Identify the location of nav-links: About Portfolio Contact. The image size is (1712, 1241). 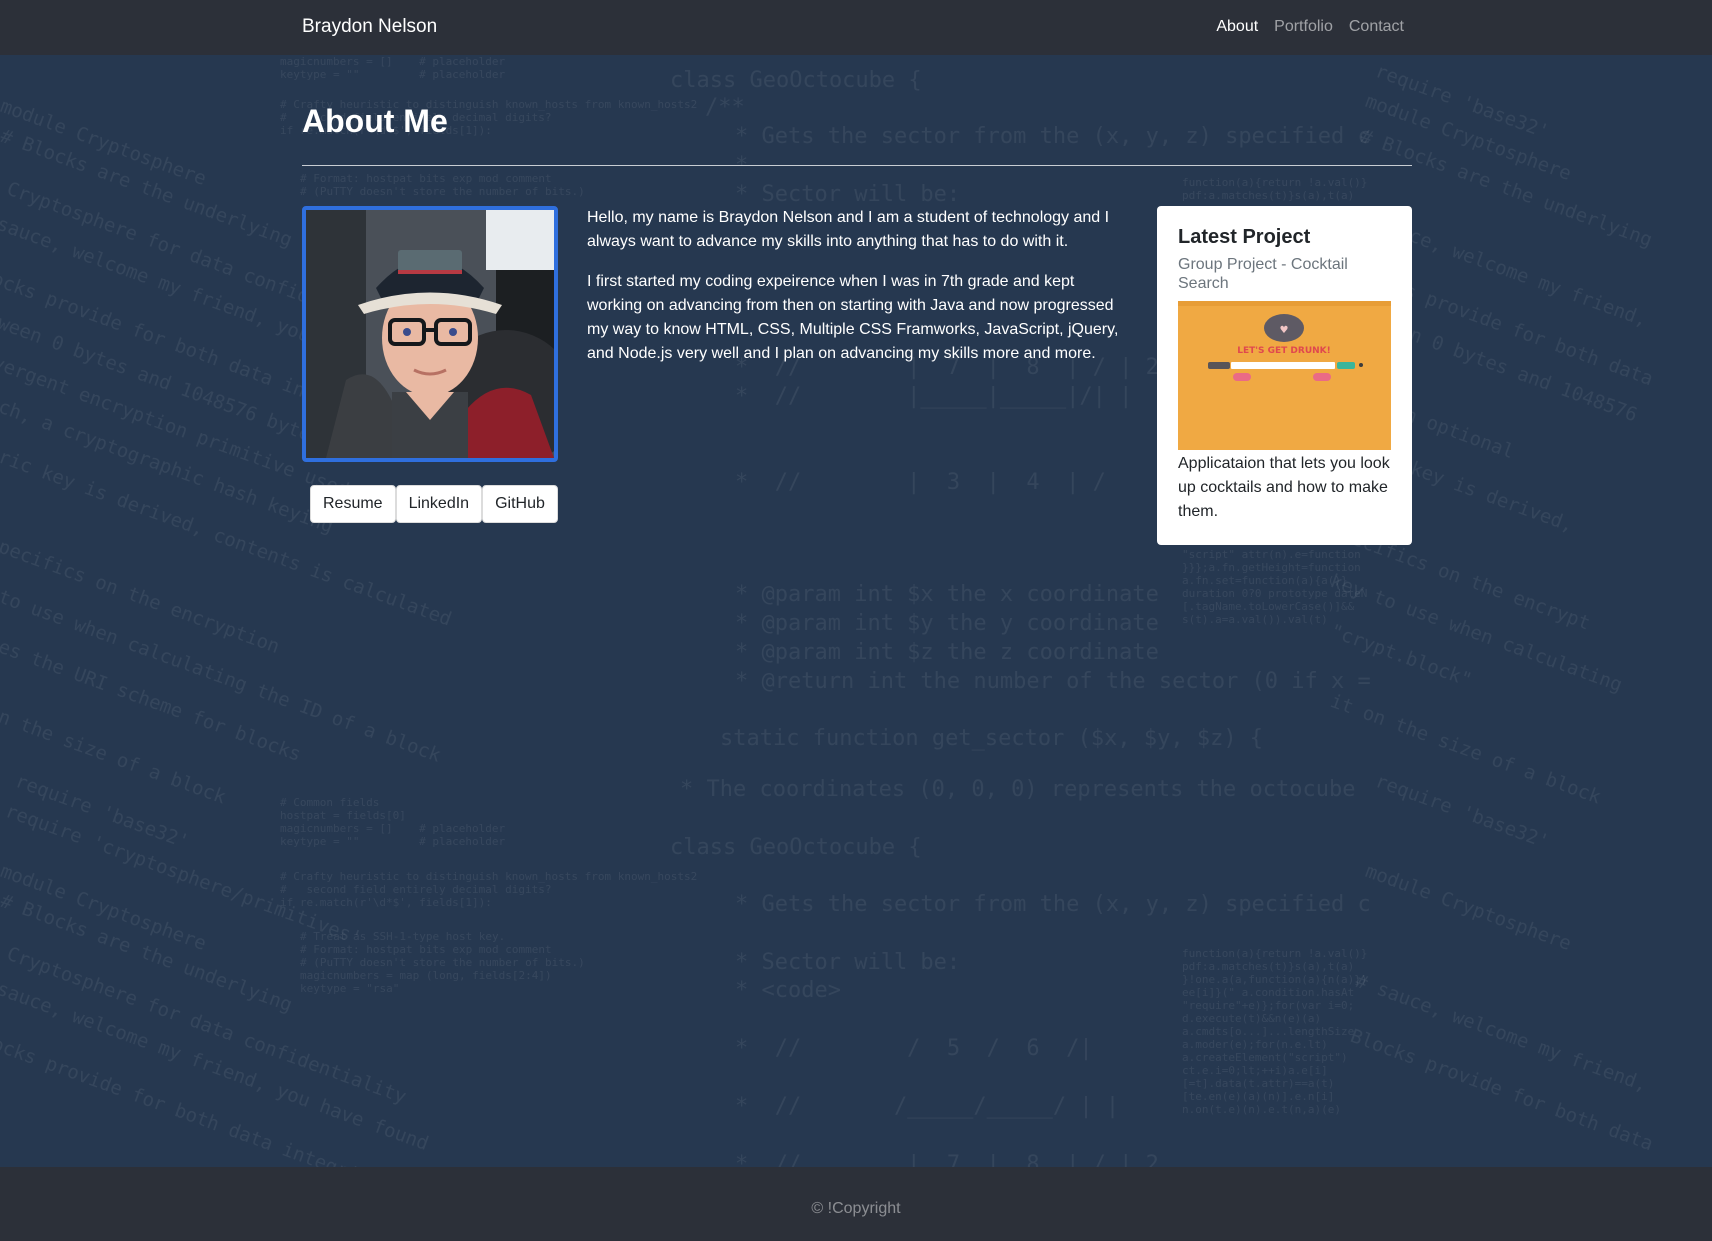
(1310, 27).